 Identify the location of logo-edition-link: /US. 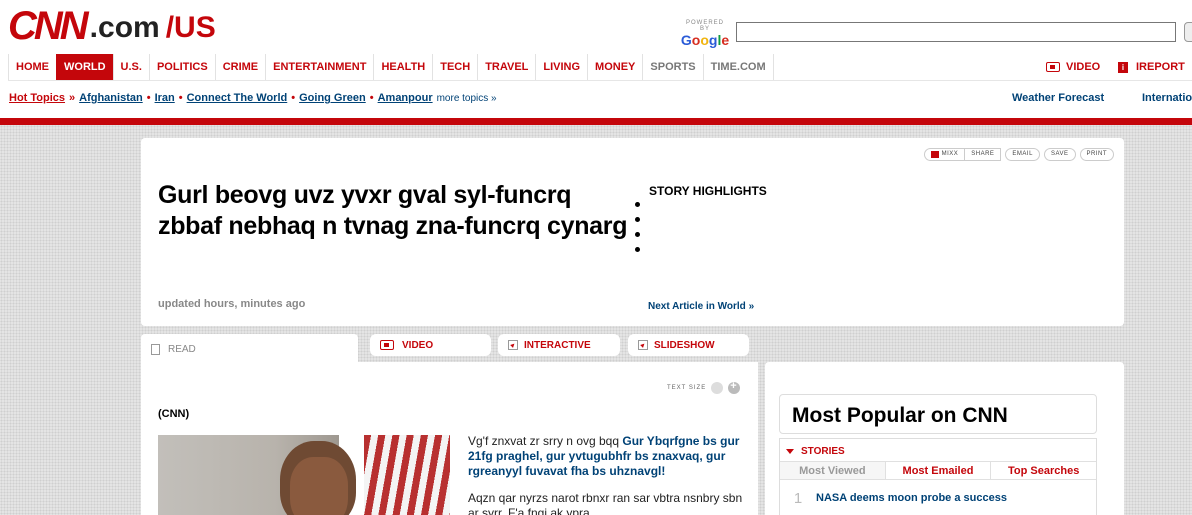
(191, 28).